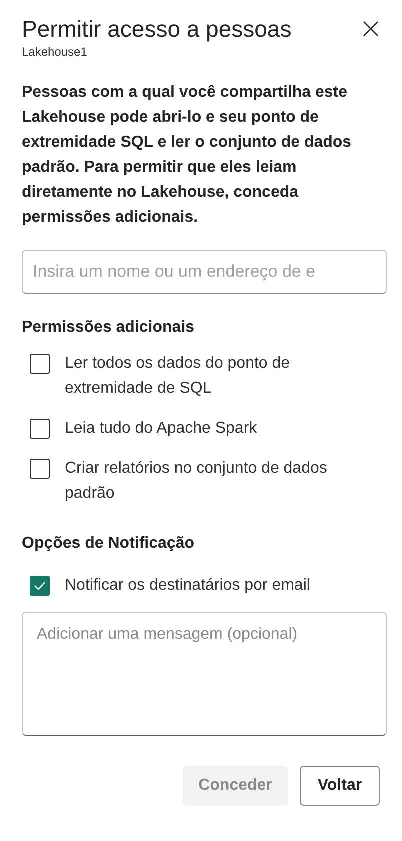 The width and height of the screenshot is (402, 841). What do you see at coordinates (157, 29) in the screenshot?
I see `dialog-title: Permitir acesso a pessoas` at bounding box center [157, 29].